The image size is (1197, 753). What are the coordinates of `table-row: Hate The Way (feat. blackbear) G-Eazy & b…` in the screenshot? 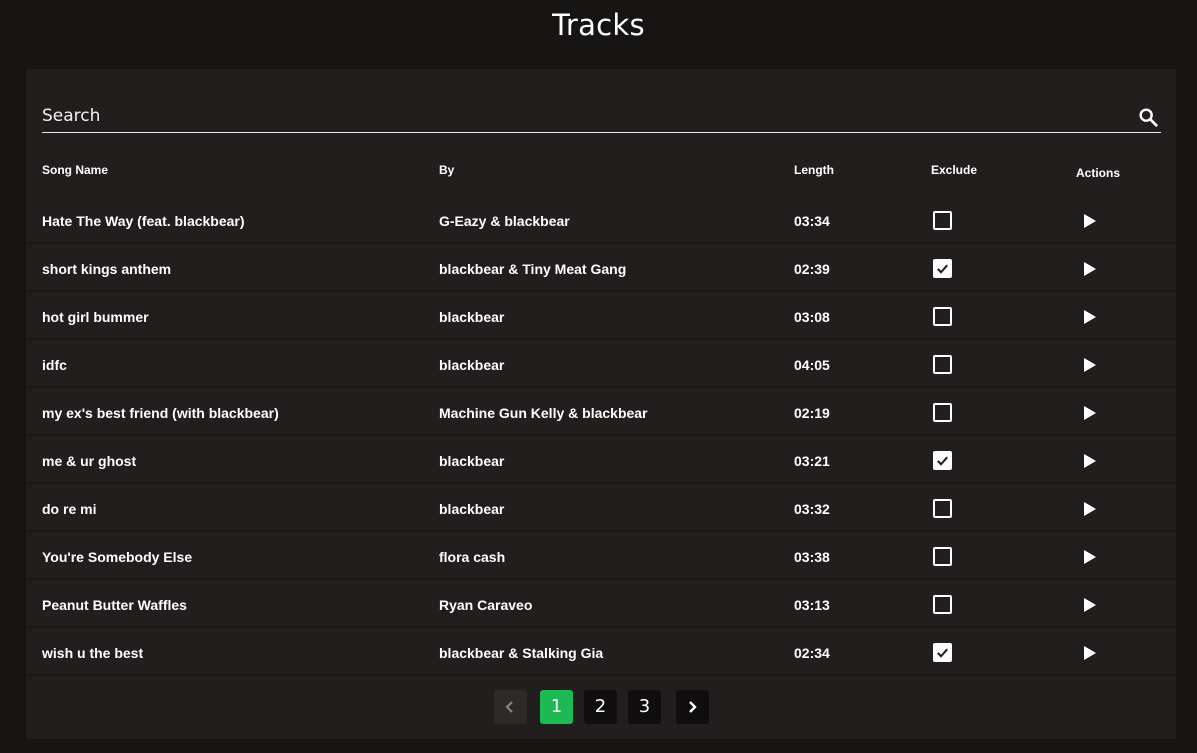 It's located at (601, 220).